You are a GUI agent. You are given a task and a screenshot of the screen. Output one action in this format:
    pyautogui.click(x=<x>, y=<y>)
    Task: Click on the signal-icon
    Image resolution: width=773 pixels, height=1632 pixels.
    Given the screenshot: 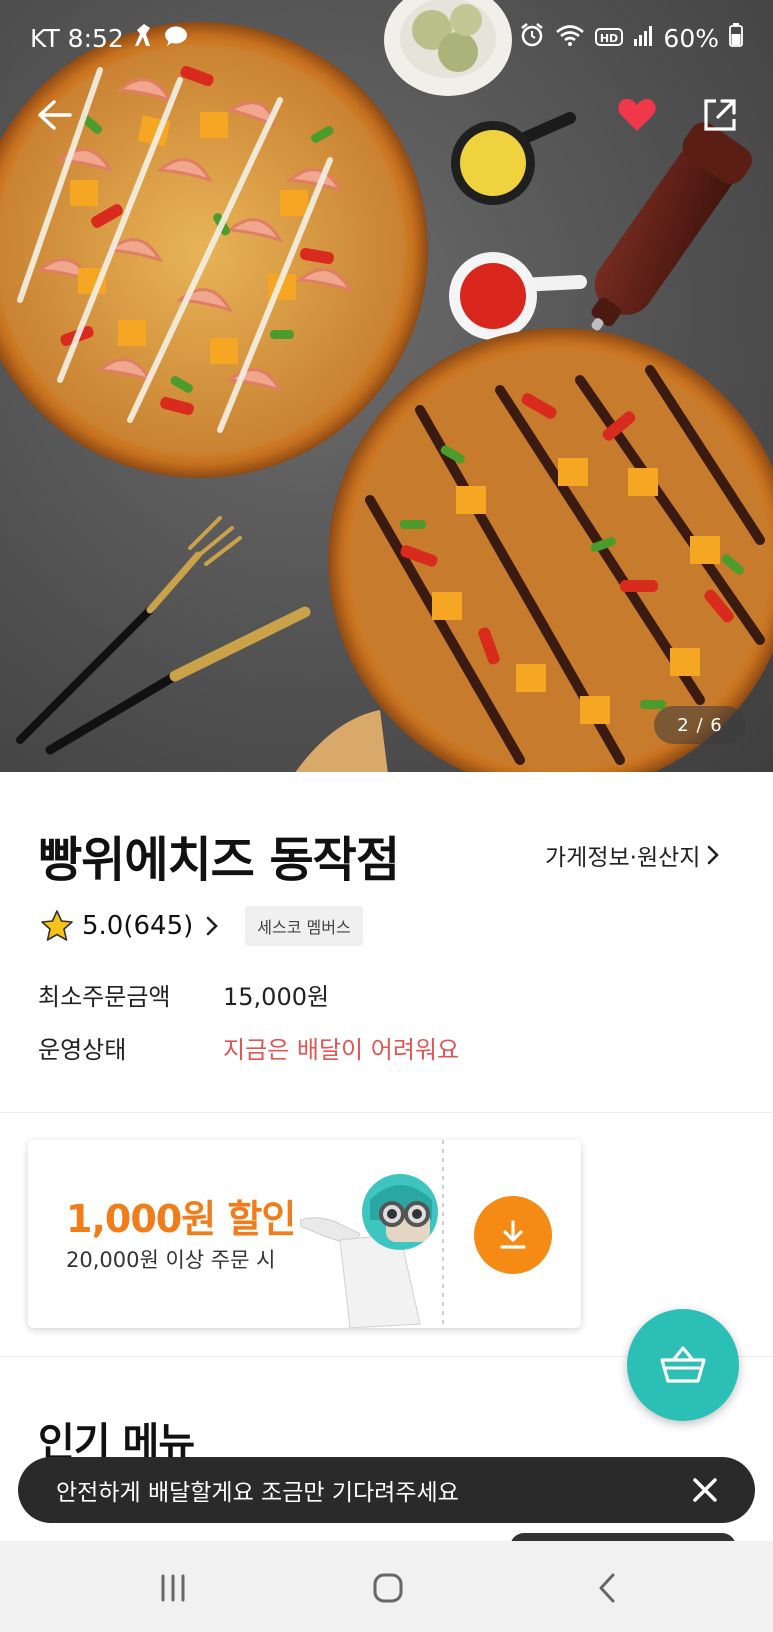 What is the action you would take?
    pyautogui.click(x=643, y=38)
    